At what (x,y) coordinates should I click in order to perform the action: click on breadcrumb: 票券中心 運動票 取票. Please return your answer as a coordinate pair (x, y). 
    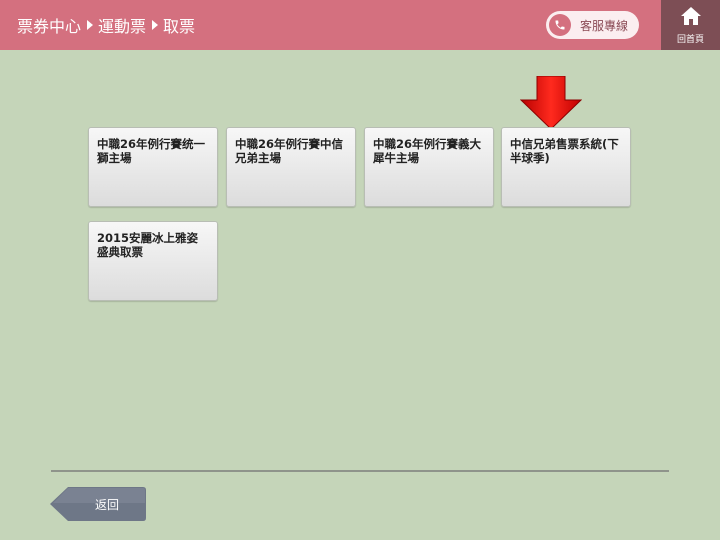
    Looking at the image, I should click on (106, 25).